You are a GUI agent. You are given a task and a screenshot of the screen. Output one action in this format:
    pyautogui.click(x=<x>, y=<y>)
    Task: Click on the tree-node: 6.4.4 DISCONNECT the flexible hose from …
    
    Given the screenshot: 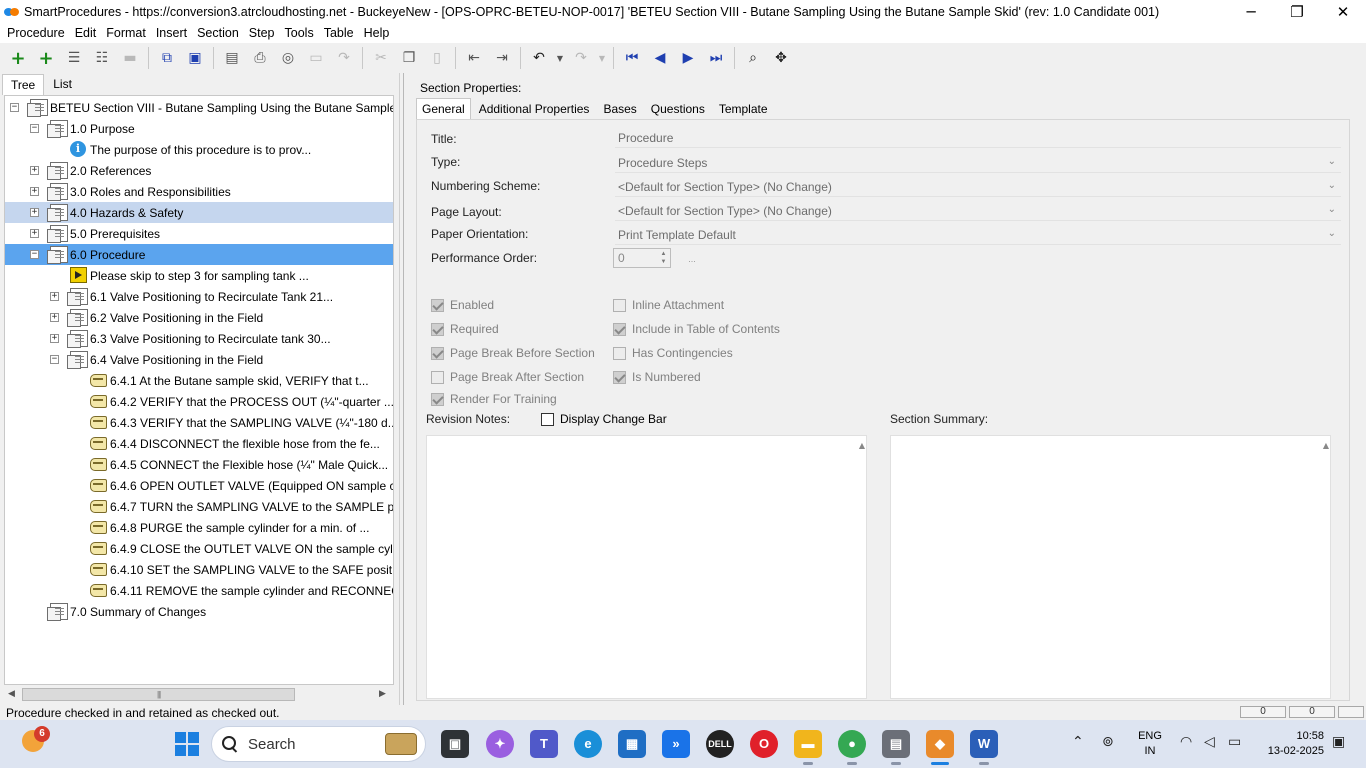 What is the action you would take?
    pyautogui.click(x=199, y=443)
    